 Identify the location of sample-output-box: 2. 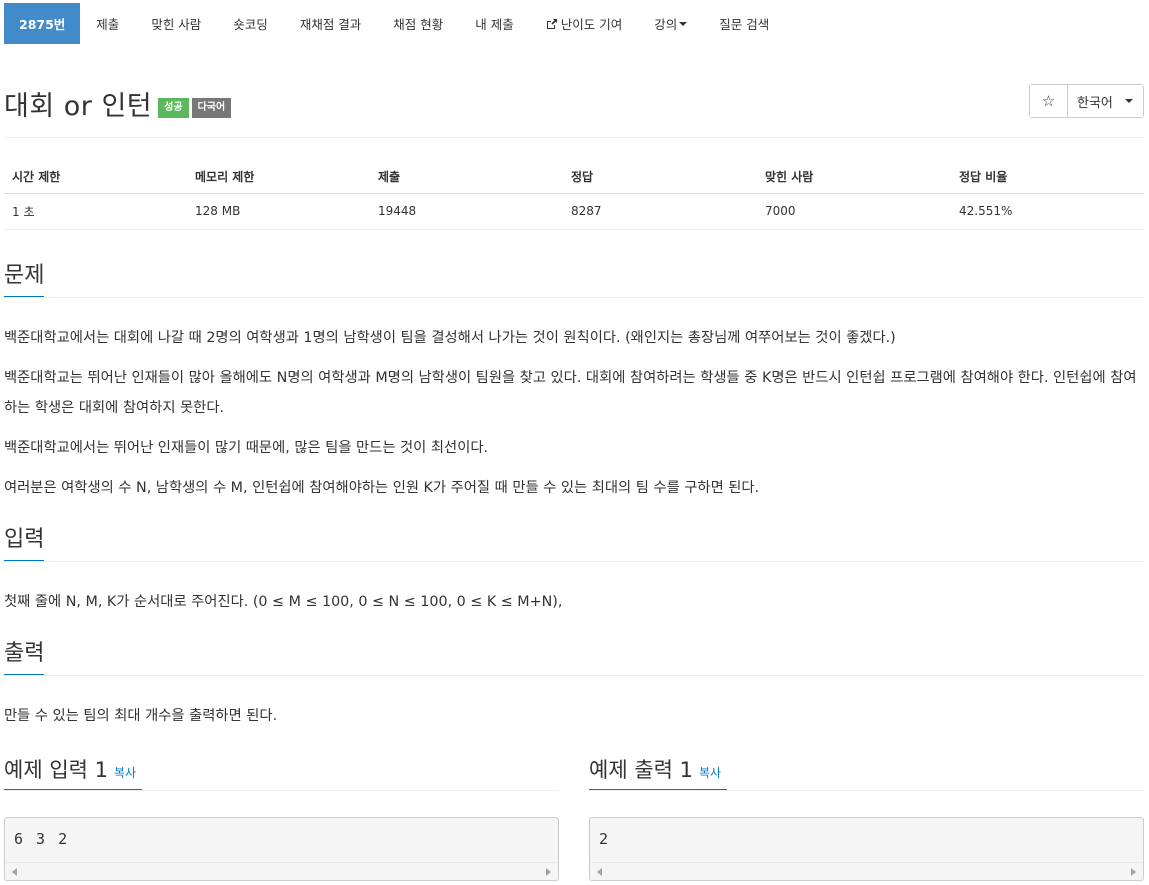
(866, 849).